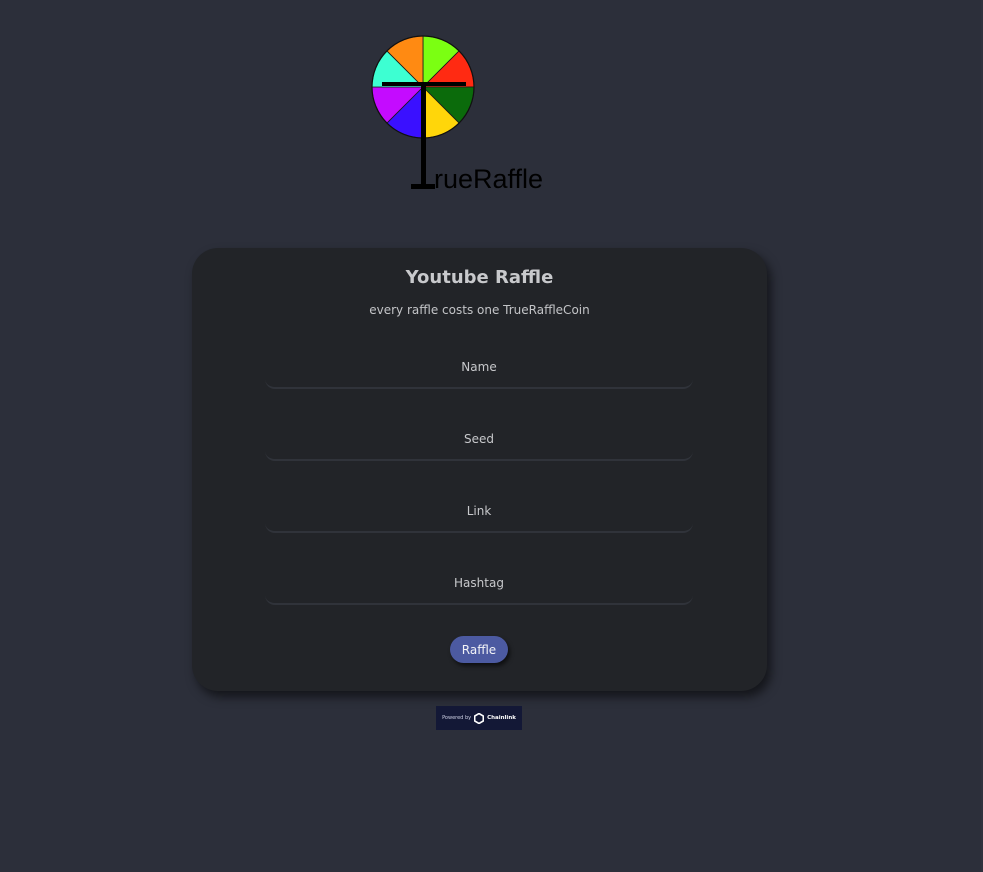 This screenshot has width=983, height=872. I want to click on name-field, so click(479, 366).